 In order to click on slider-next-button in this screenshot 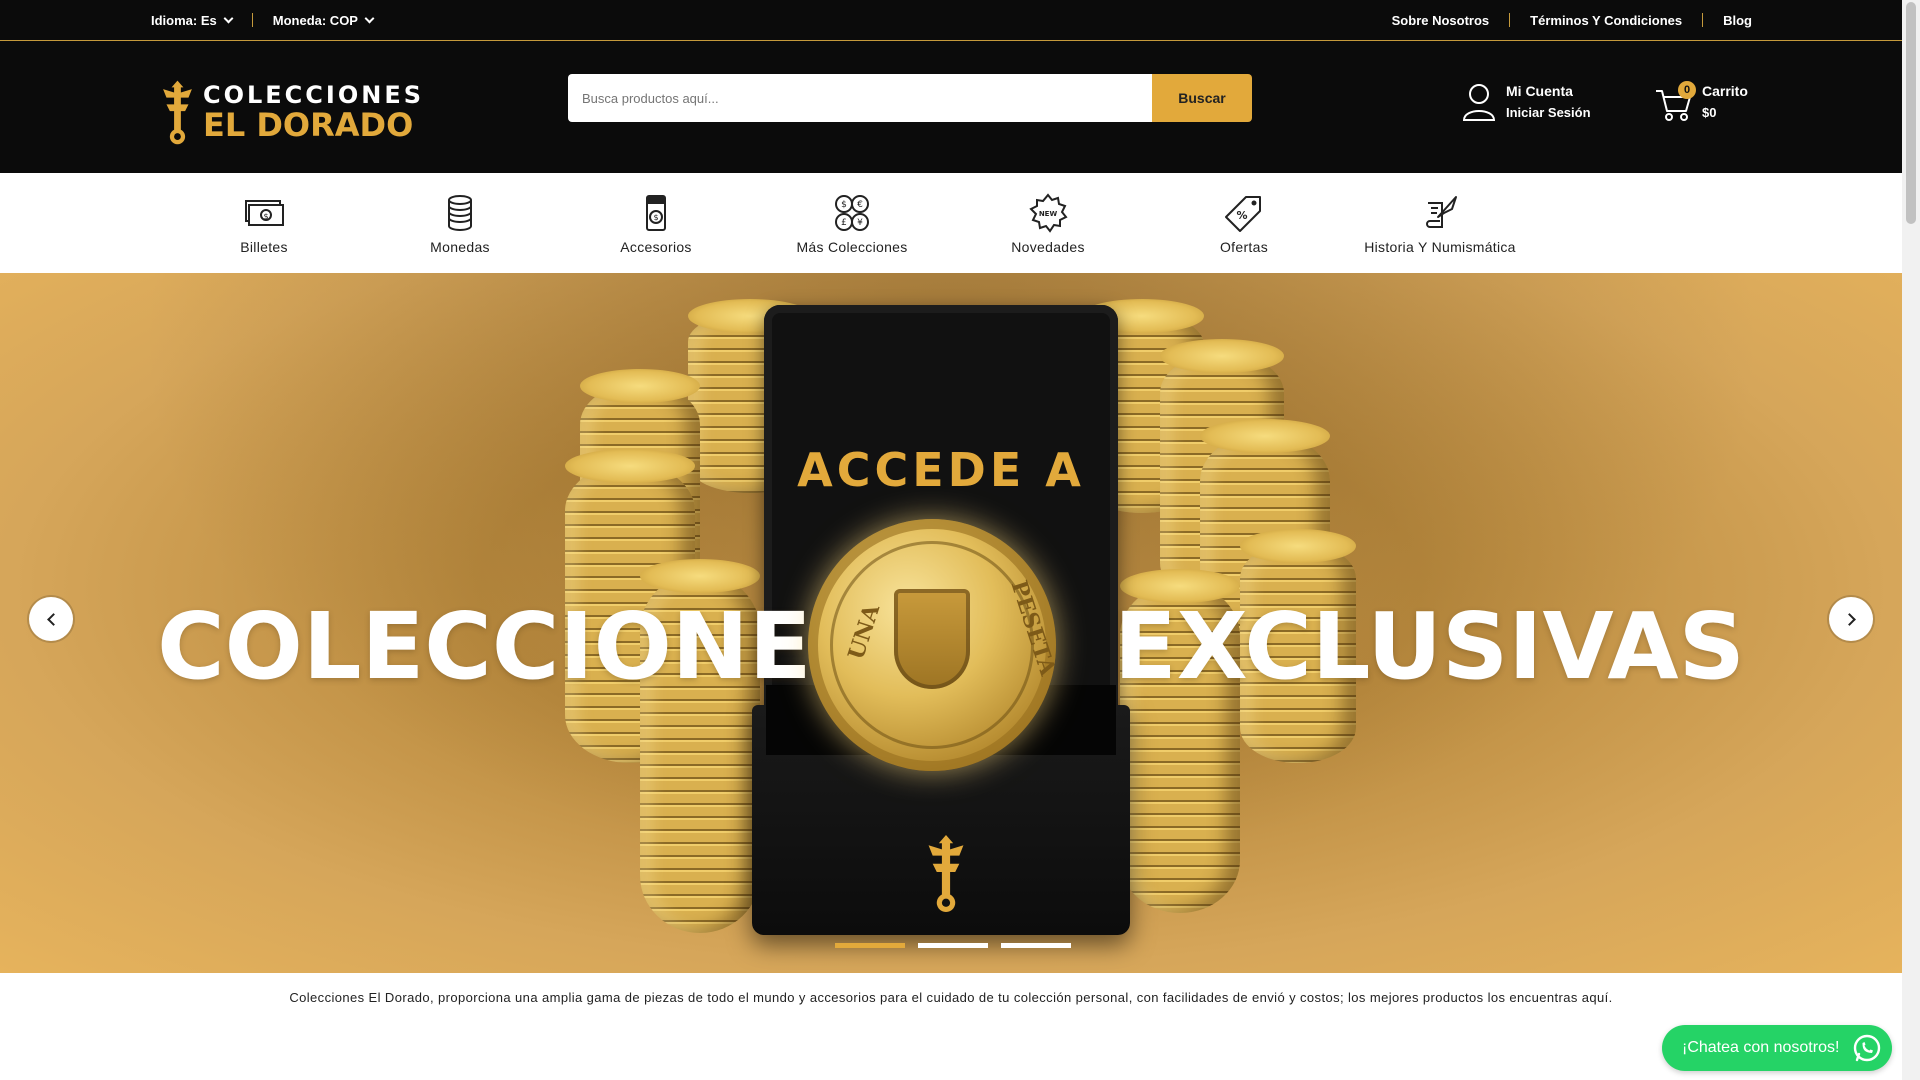, I will do `click(1851, 619)`.